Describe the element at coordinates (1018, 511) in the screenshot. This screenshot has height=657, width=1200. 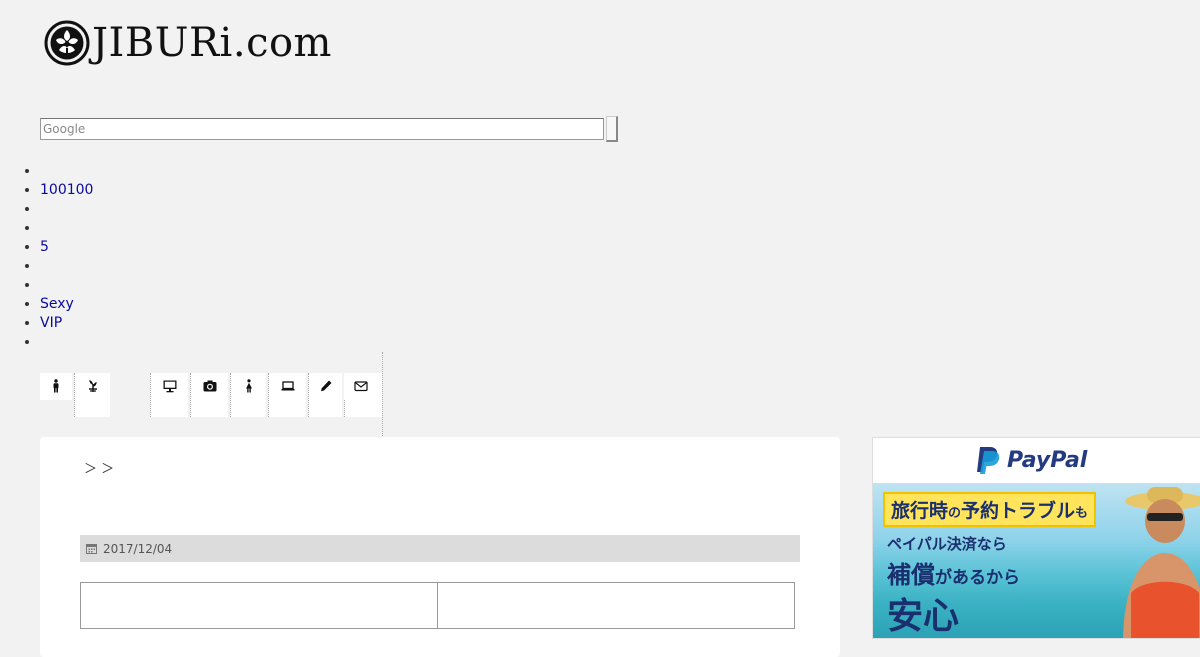
I see `ad-headline-part: 予約トラブル` at that location.